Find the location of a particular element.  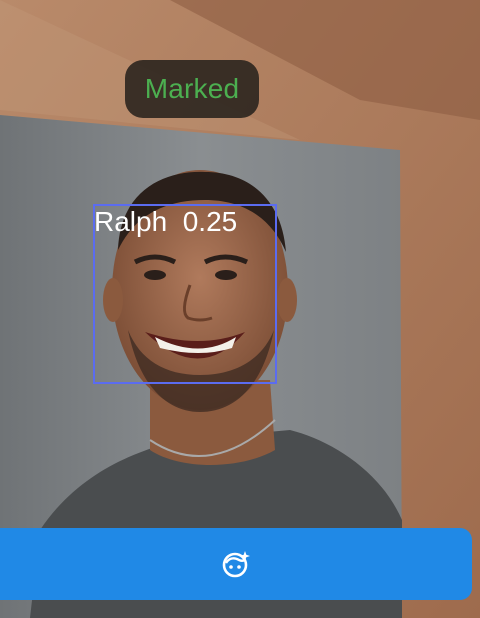

face-scan-button is located at coordinates (236, 564).